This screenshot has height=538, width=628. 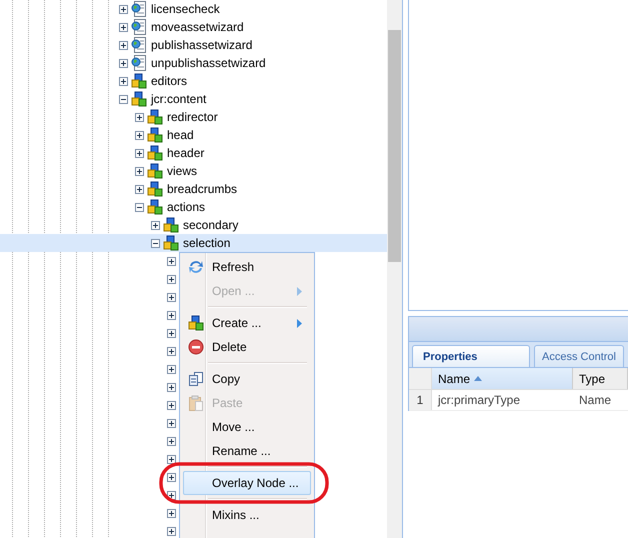 What do you see at coordinates (103, 99) in the screenshot?
I see `tree-row: jcr:content` at bounding box center [103, 99].